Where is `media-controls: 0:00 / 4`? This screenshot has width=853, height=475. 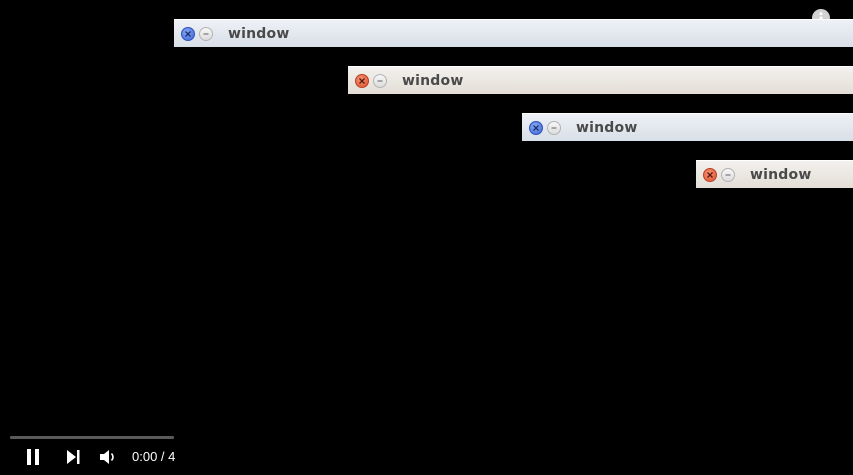 media-controls: 0:00 / 4 is located at coordinates (88, 452).